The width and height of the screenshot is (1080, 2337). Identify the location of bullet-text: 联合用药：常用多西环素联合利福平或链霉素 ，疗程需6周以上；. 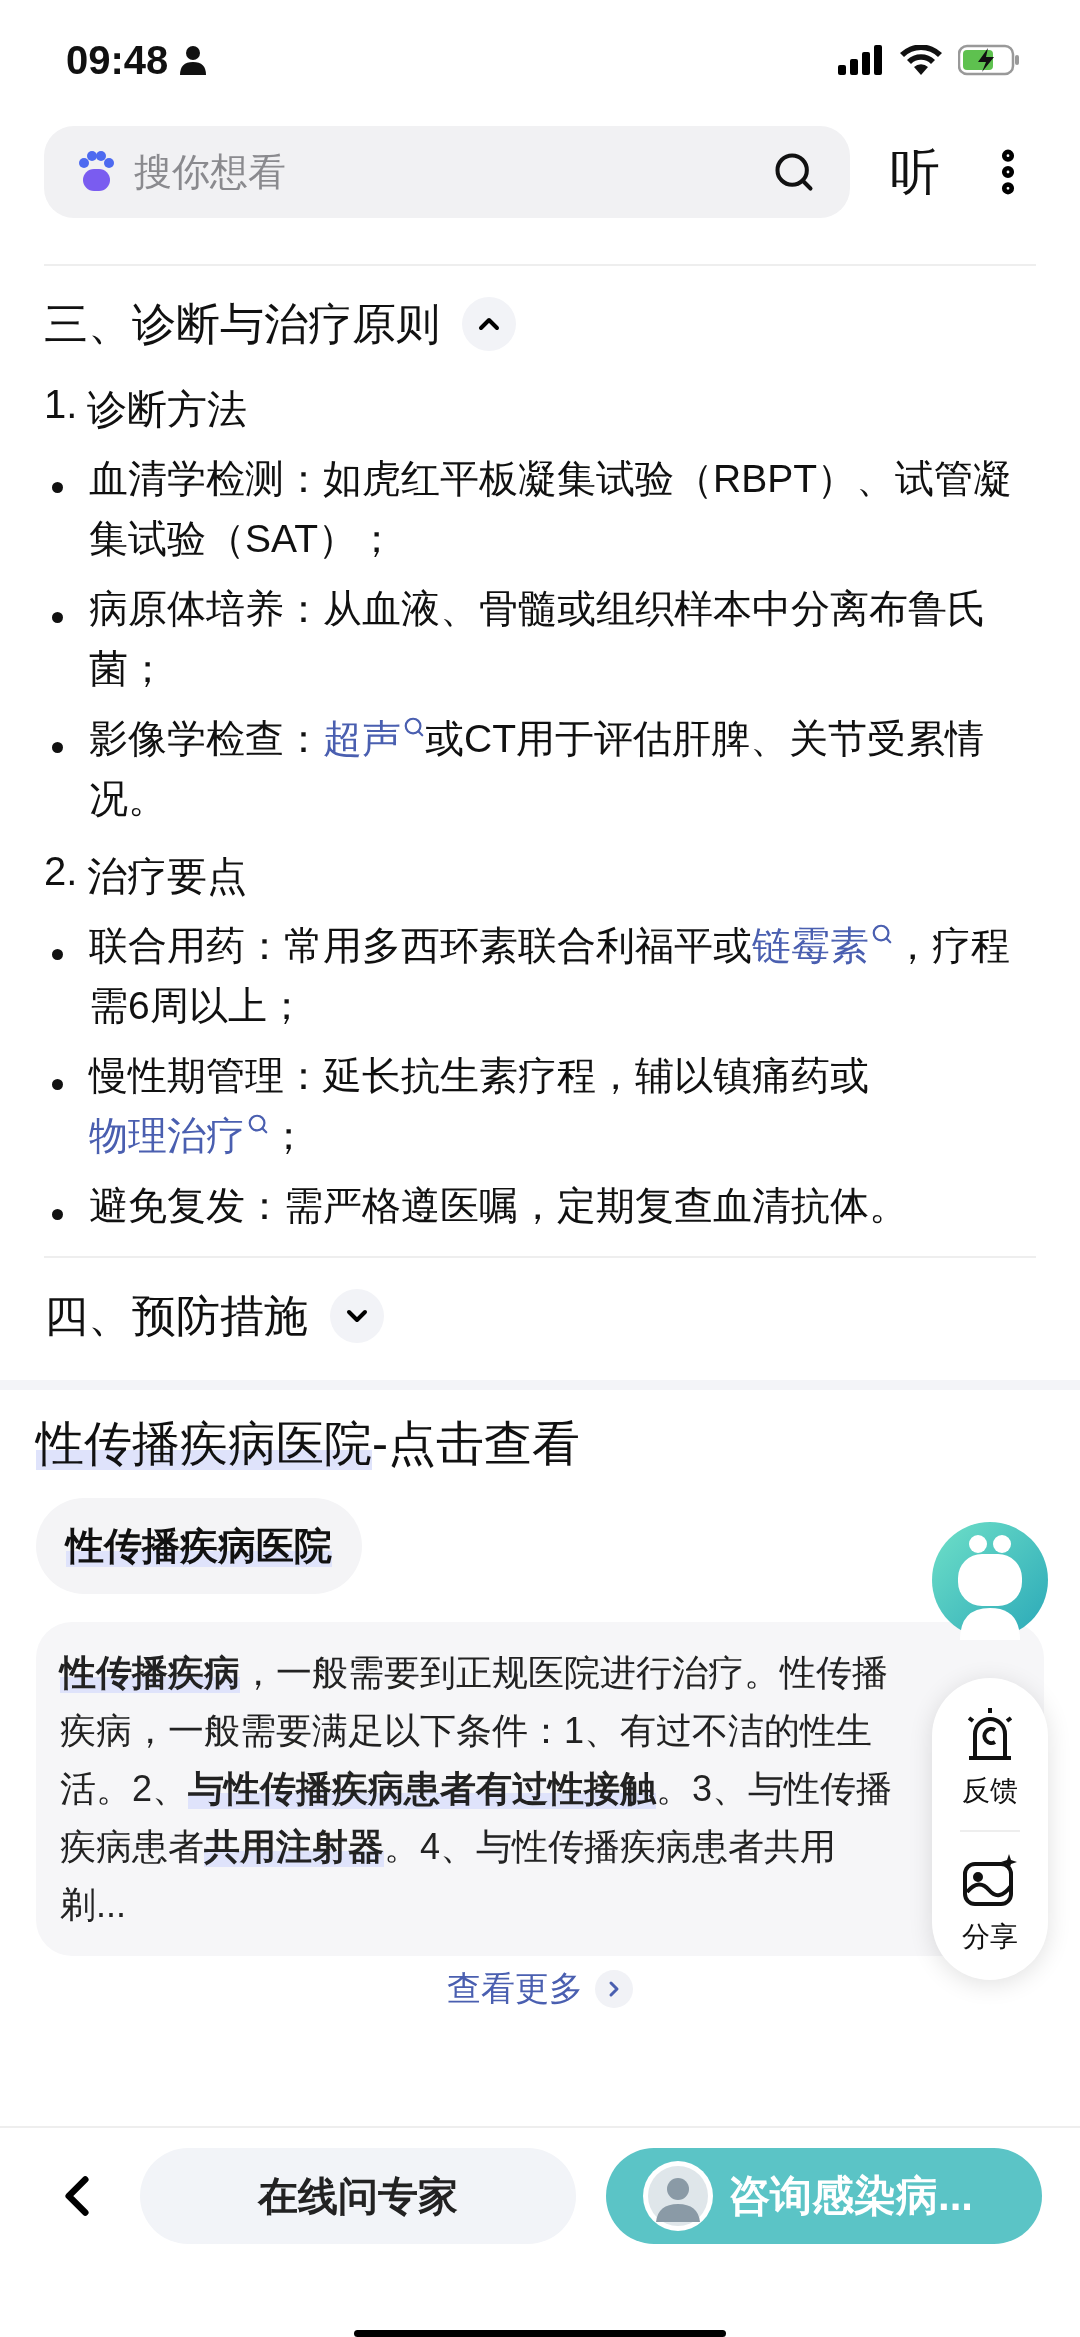
(550, 975).